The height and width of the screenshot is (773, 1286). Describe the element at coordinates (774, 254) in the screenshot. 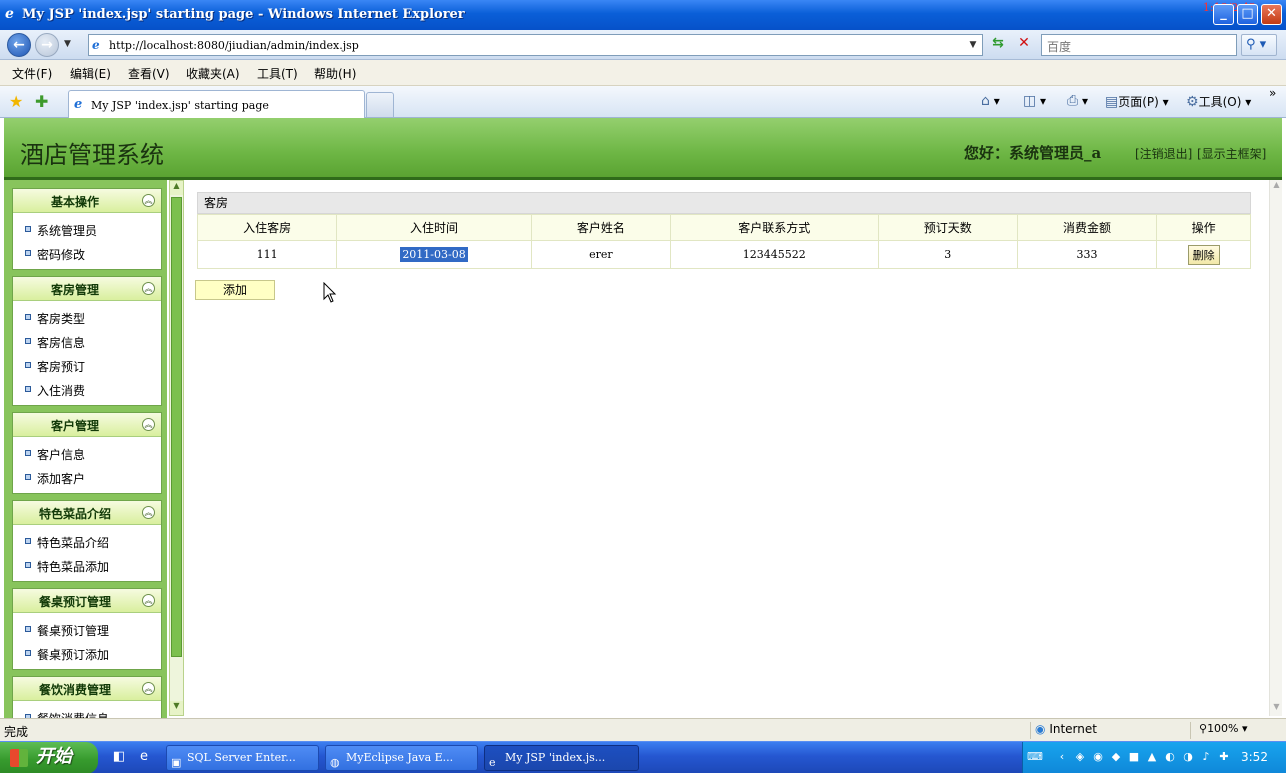

I see `cell-contact: 123445522` at that location.